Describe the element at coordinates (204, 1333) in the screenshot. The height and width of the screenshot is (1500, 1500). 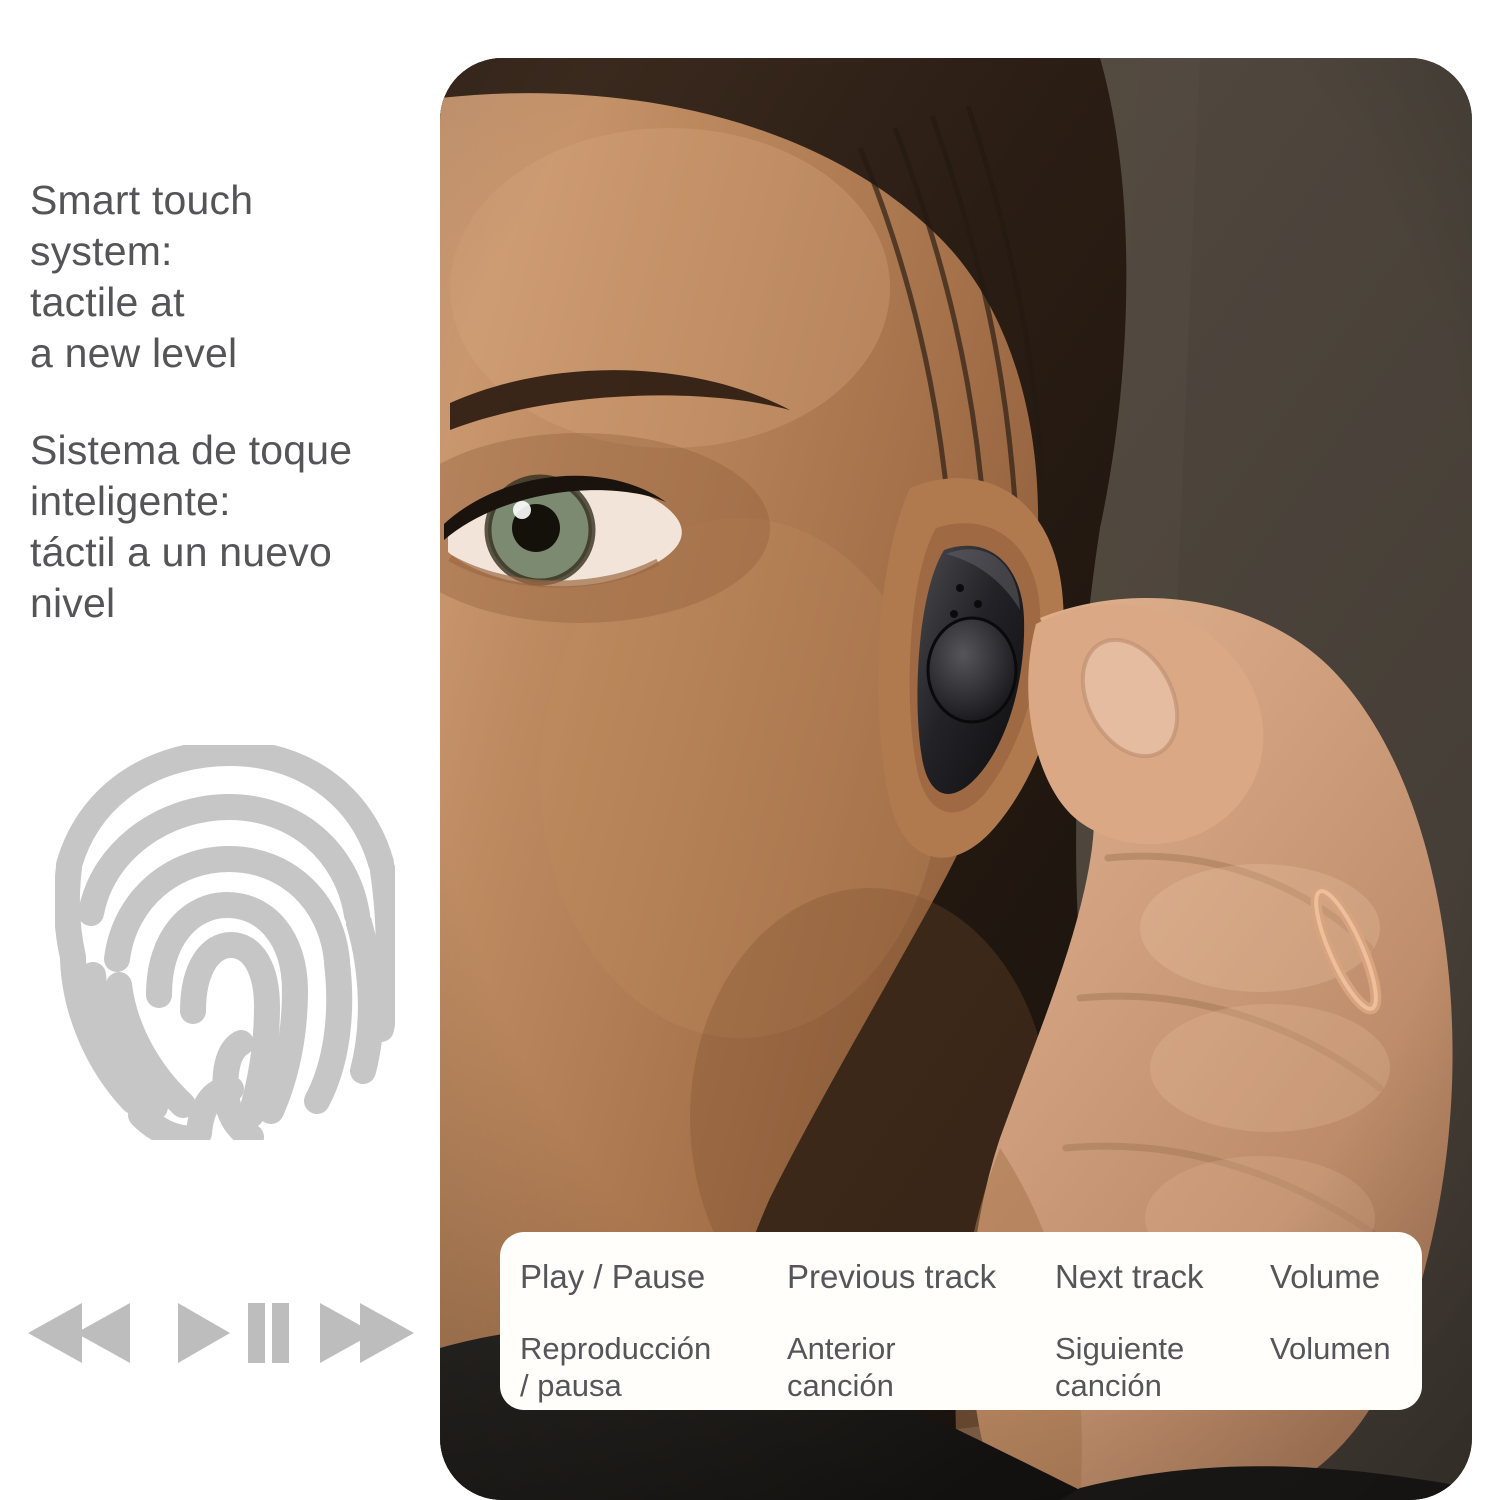
I see `play-icon` at that location.